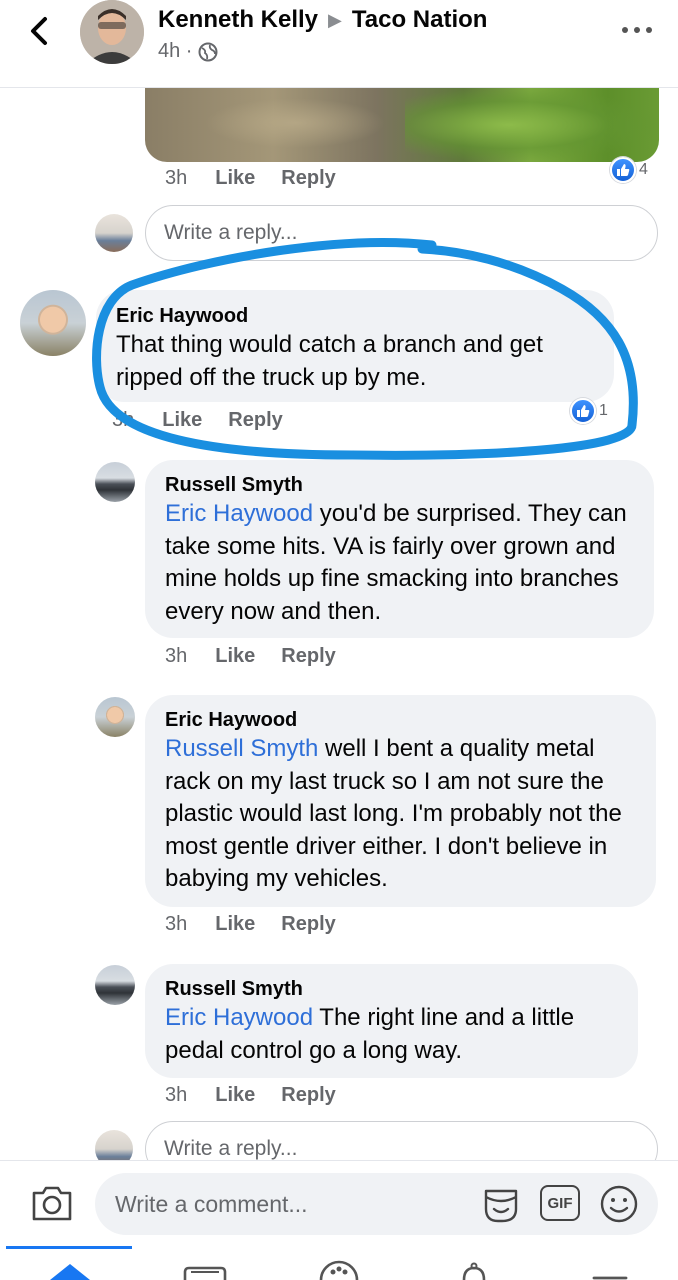  I want to click on reaction-count: 1, so click(589, 411).